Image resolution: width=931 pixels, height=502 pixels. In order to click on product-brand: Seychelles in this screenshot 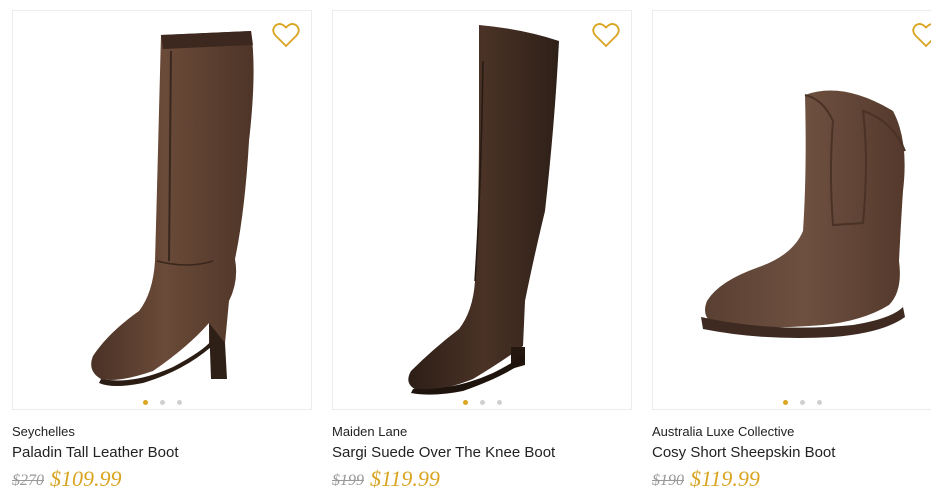, I will do `click(43, 431)`.